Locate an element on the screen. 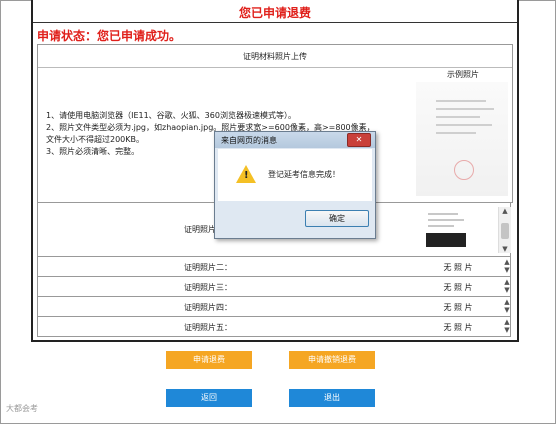  close-icon: ✕ is located at coordinates (359, 140).